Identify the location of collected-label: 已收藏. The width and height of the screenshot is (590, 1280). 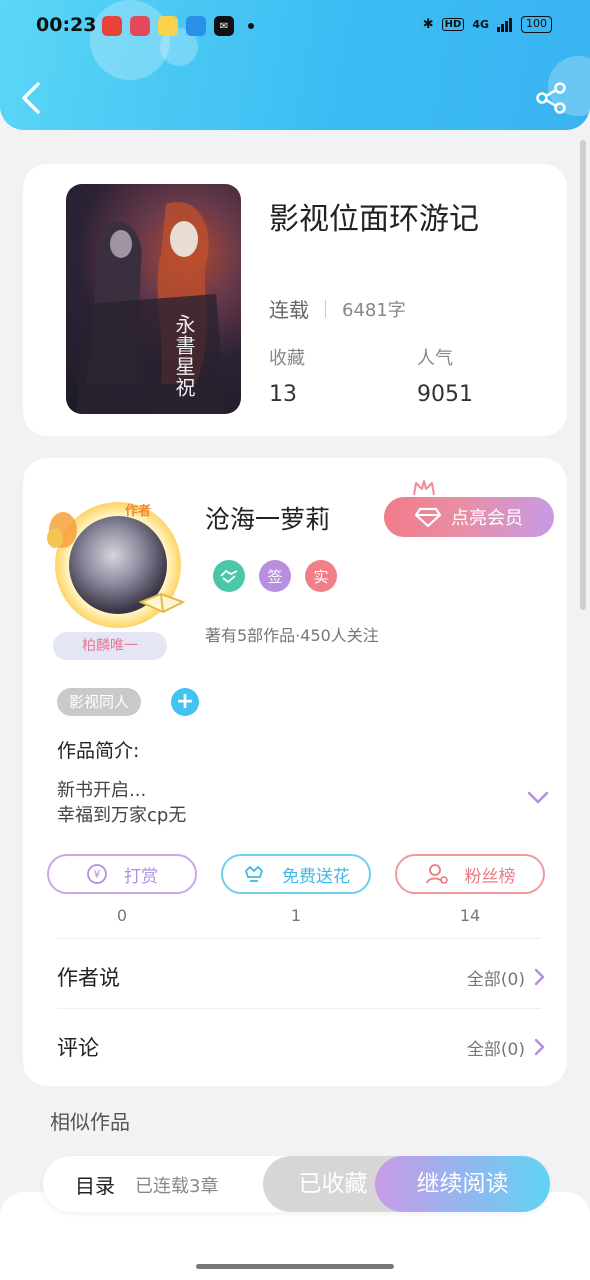
(333, 1184).